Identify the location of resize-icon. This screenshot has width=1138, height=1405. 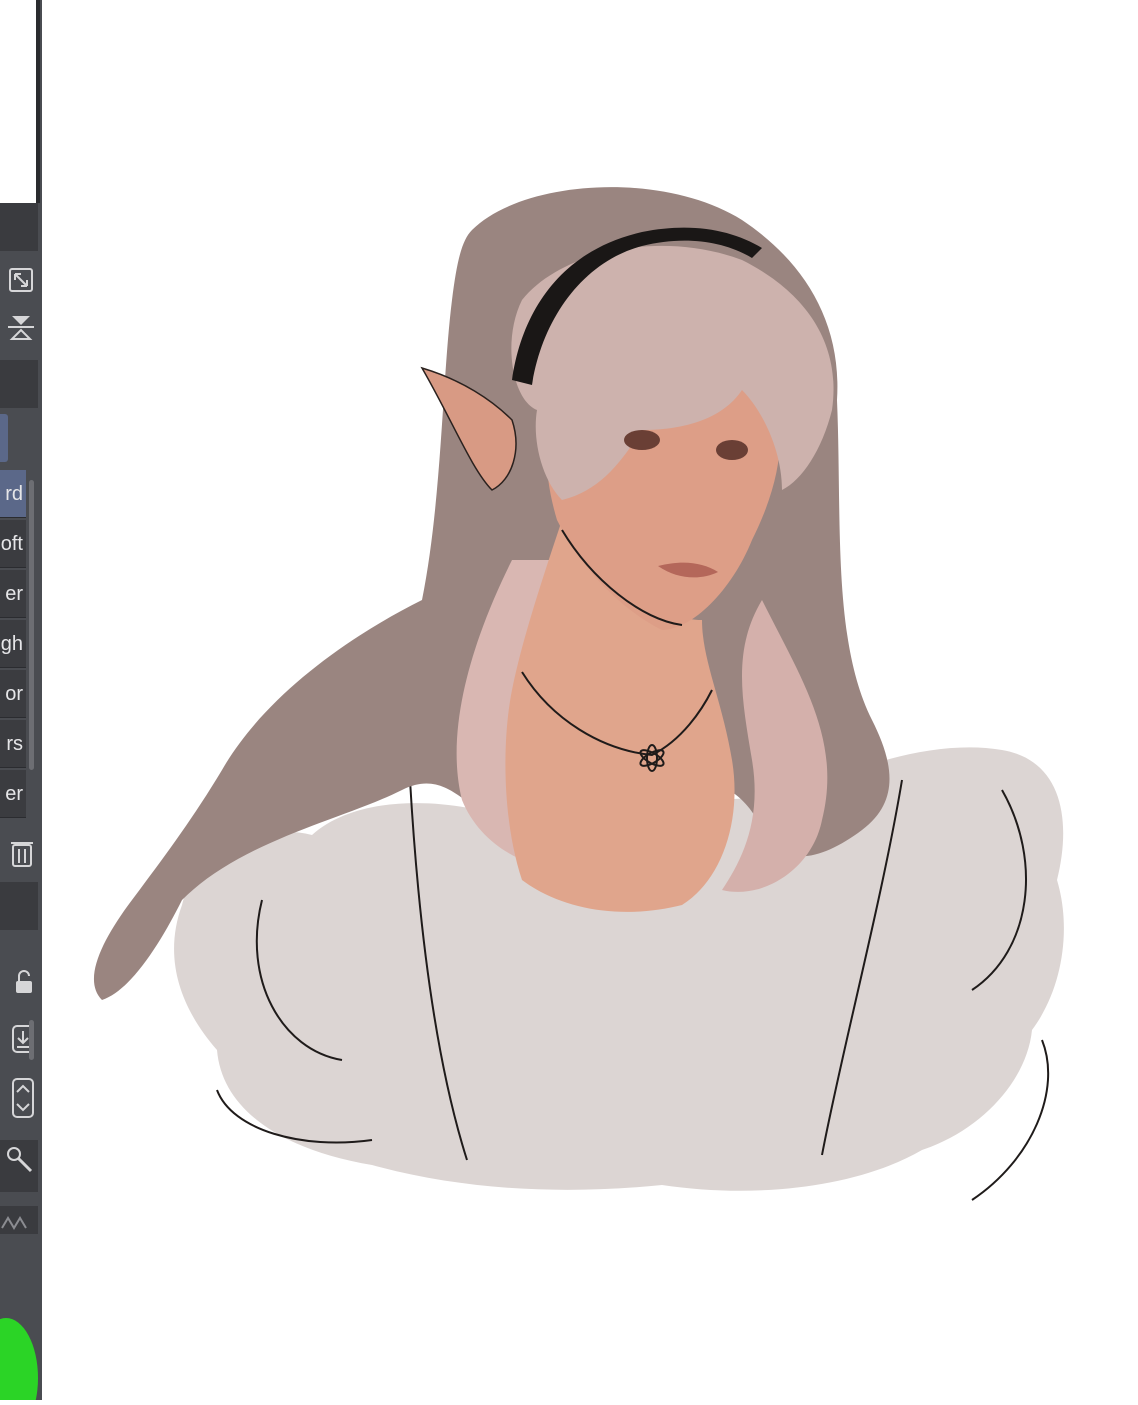
(17, 284).